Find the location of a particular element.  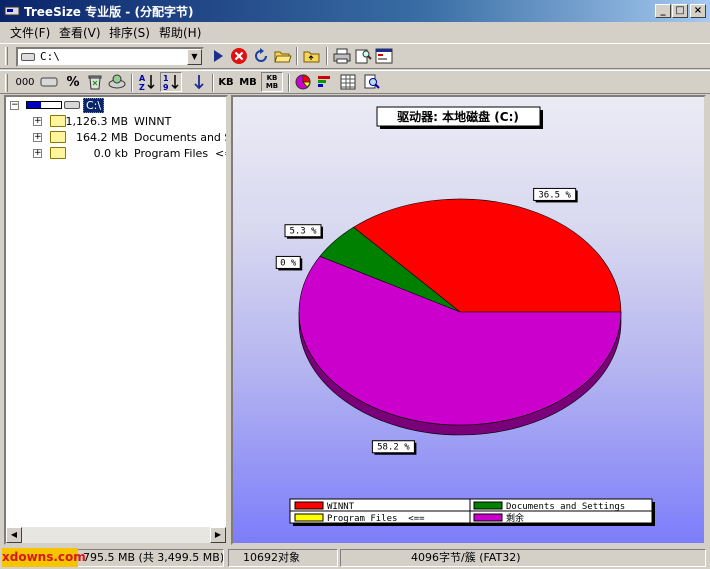

maximize-button: □ is located at coordinates (680, 11).